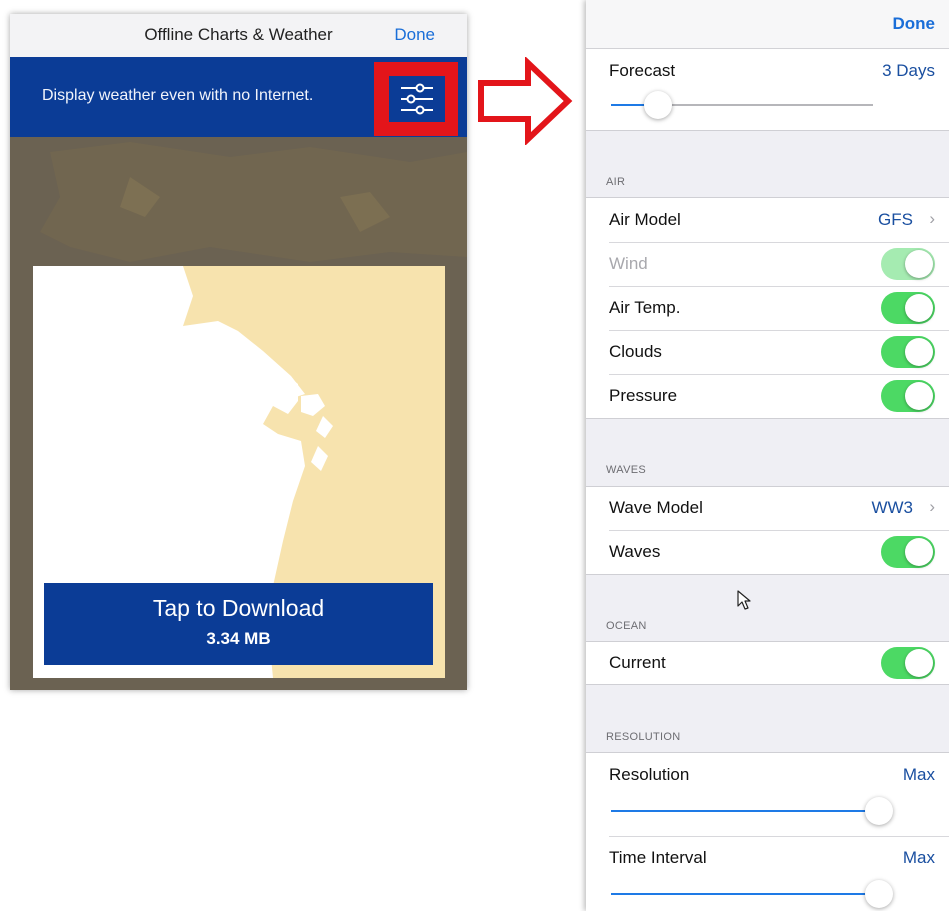  I want to click on settings-nav-bar: Done, so click(767, 24).